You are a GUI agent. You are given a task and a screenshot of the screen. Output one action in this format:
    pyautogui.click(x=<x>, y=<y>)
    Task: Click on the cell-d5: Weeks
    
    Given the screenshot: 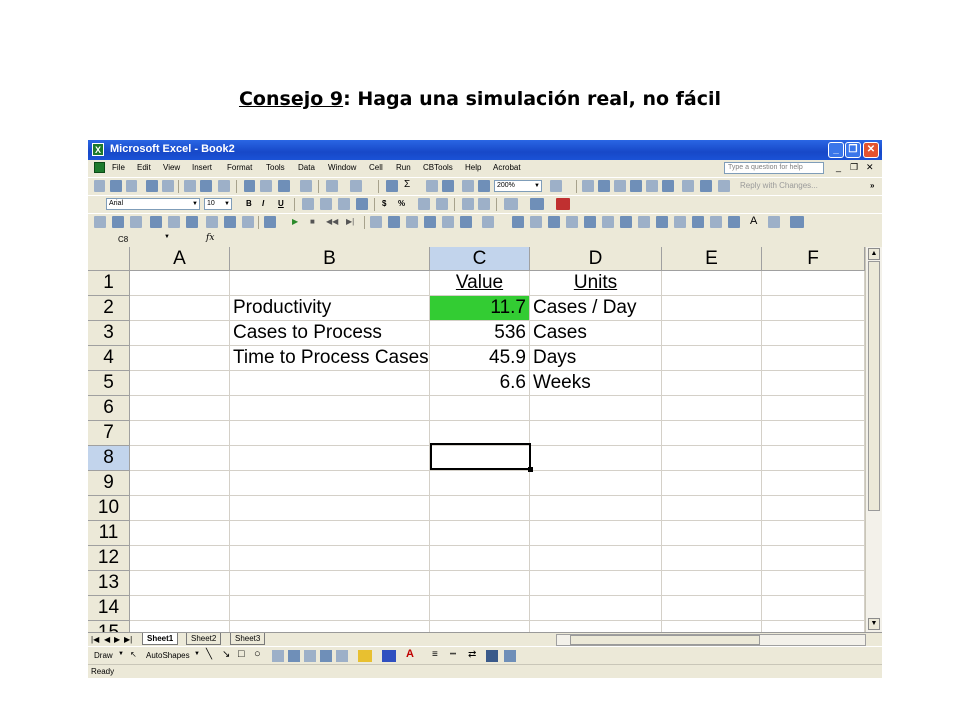 What is the action you would take?
    pyautogui.click(x=596, y=383)
    